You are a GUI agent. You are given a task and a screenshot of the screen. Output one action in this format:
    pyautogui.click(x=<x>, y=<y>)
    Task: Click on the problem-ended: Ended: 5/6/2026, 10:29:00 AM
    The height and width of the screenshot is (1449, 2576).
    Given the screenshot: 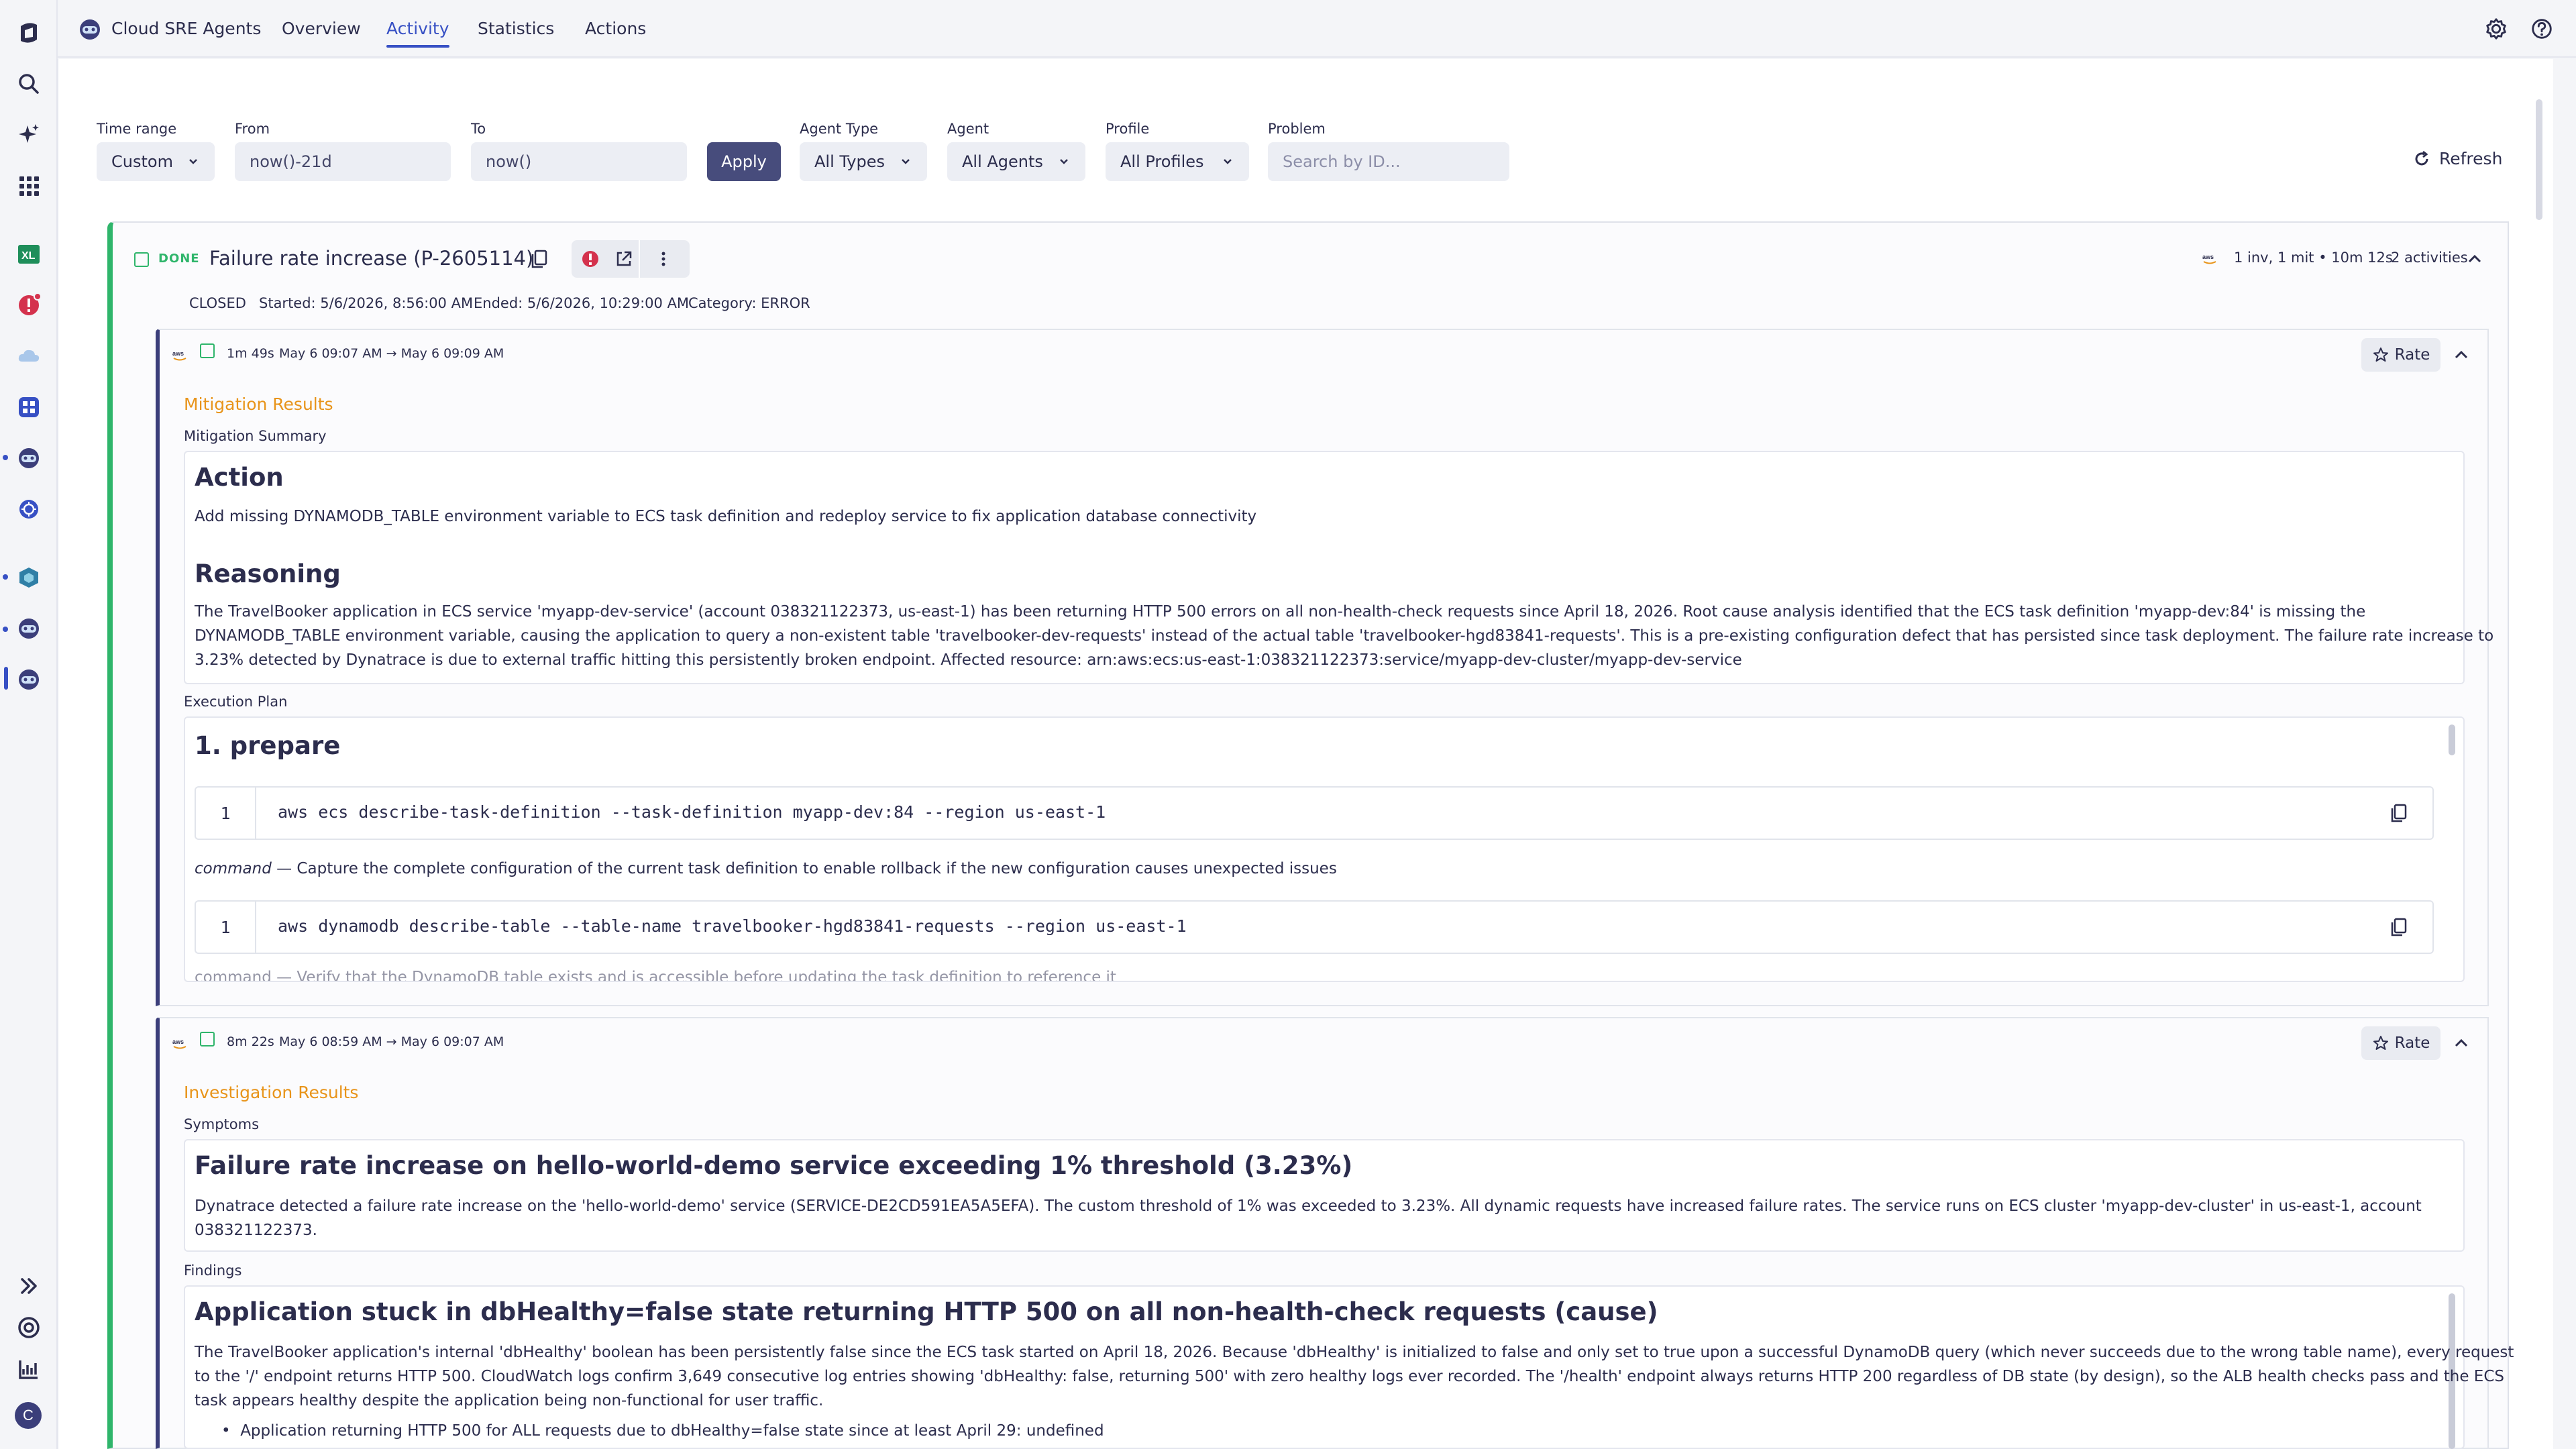 What is the action you would take?
    pyautogui.click(x=582, y=303)
    